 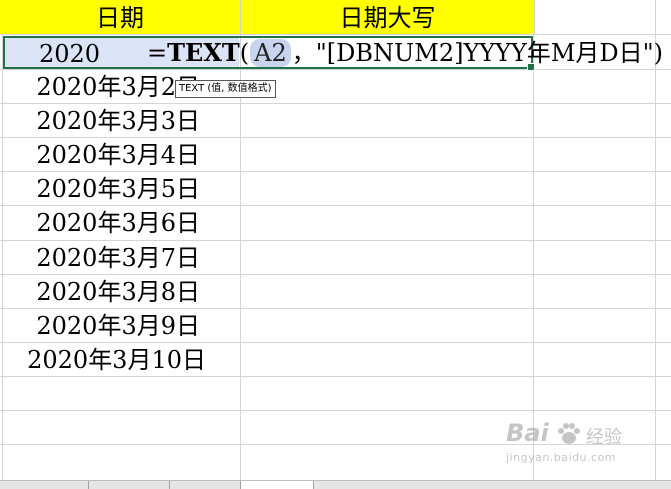 What do you see at coordinates (118, 121) in the screenshot?
I see `cell-date-row-4: 2020年3月3日` at bounding box center [118, 121].